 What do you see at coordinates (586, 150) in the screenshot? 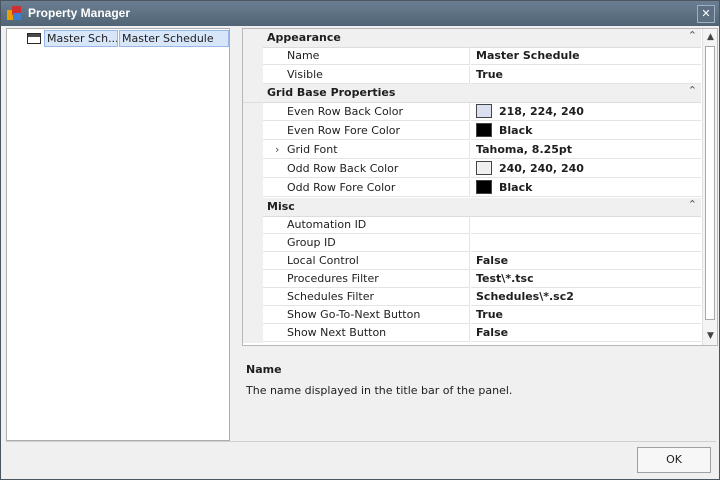
I see `property-value: Tahoma, 8.25pt` at bounding box center [586, 150].